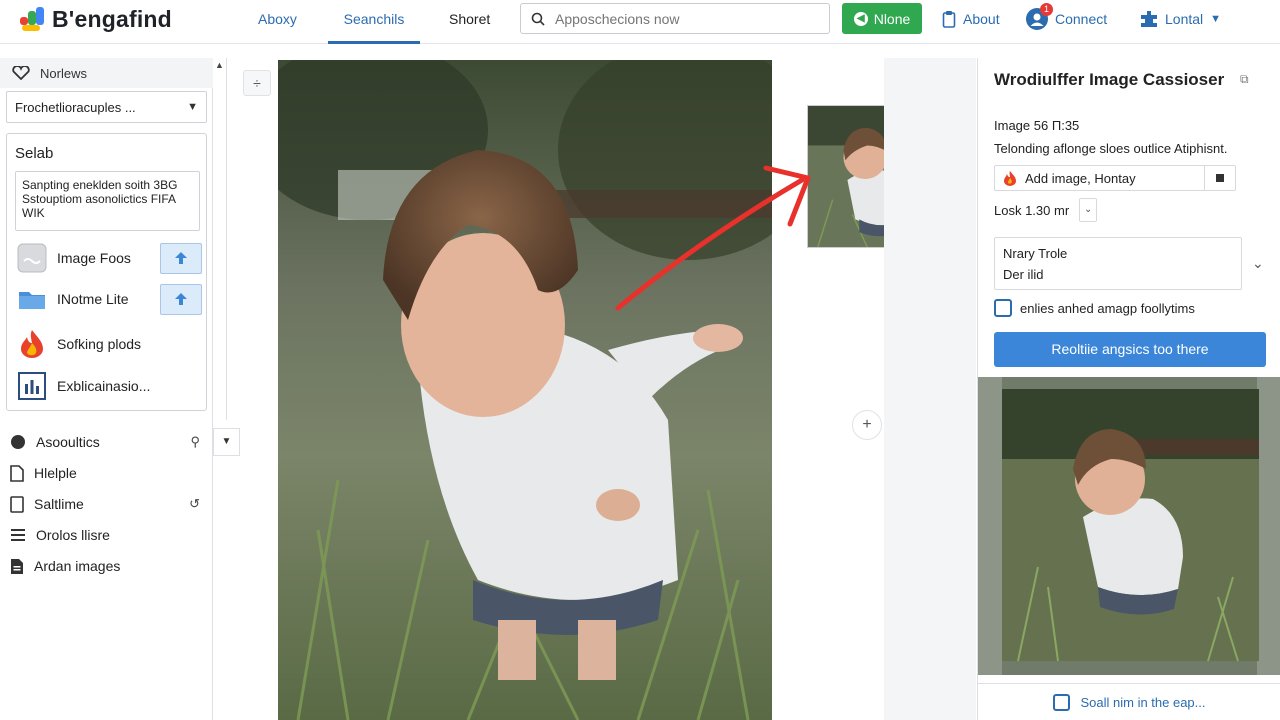 The width and height of the screenshot is (1280, 720). I want to click on look-row: Losk 1.30 mr ⌄, so click(1046, 210).